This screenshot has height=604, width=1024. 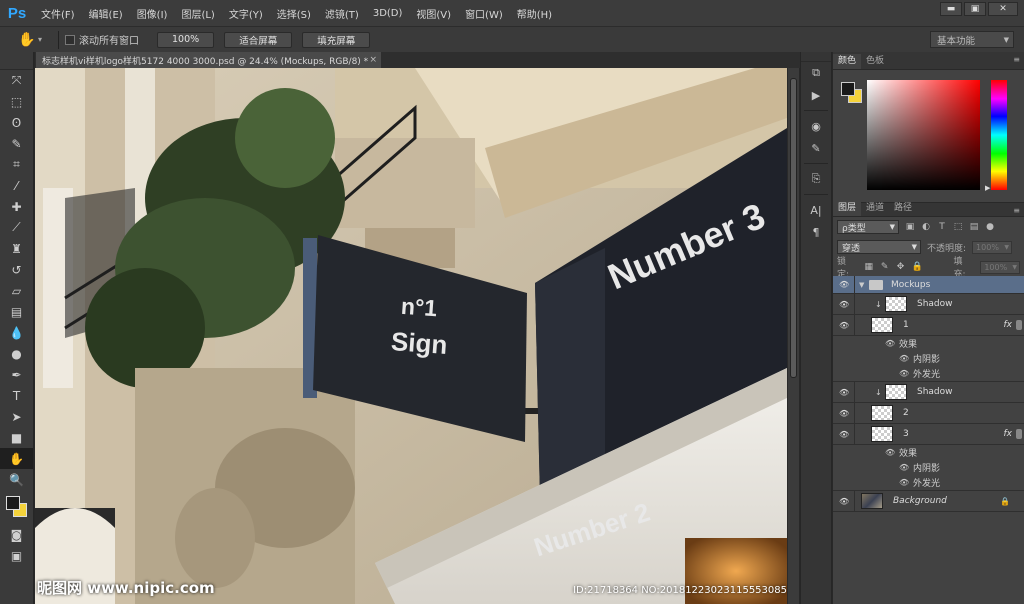 I want to click on menu-file: 文件(F), so click(x=58, y=13).